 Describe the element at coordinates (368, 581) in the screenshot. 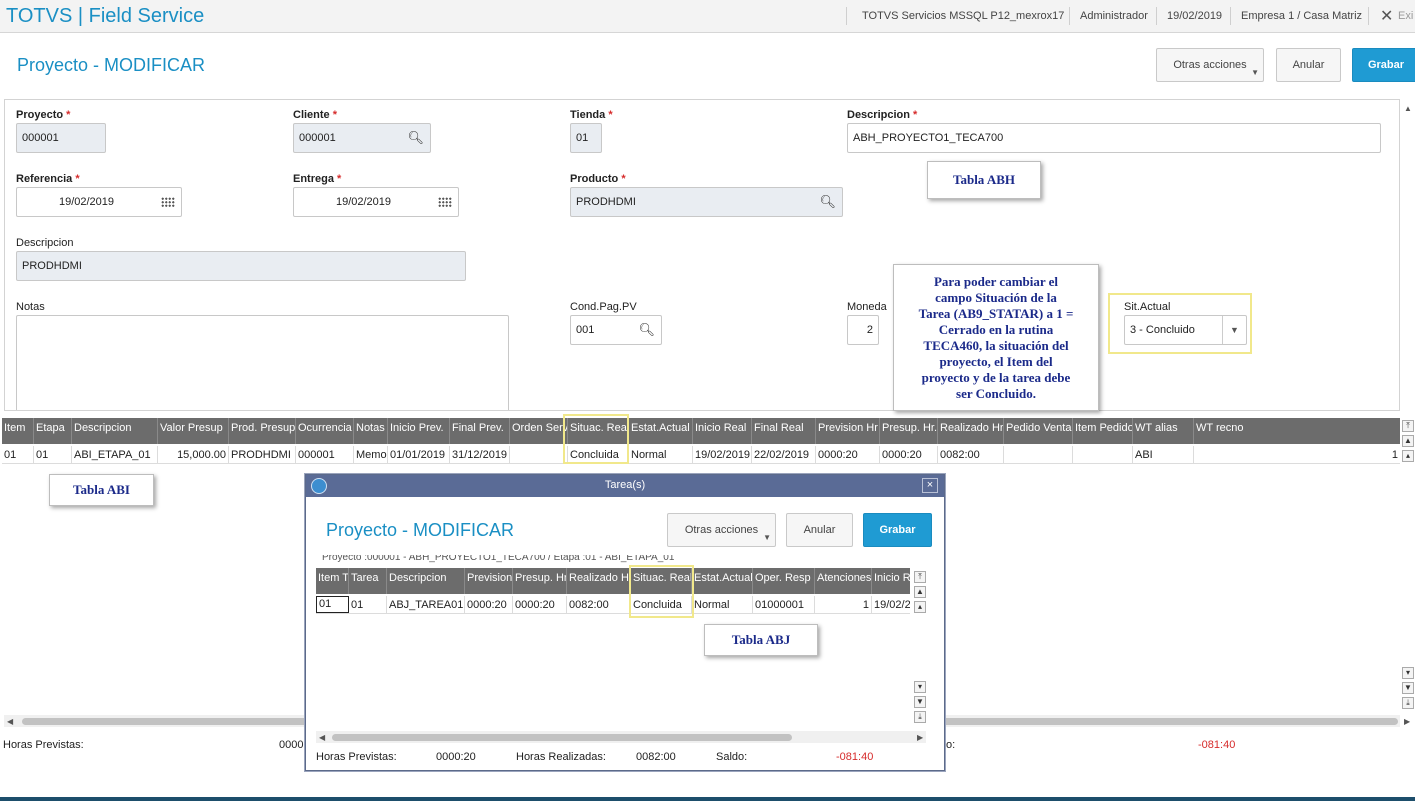

I see `column-header: Tarea` at that location.